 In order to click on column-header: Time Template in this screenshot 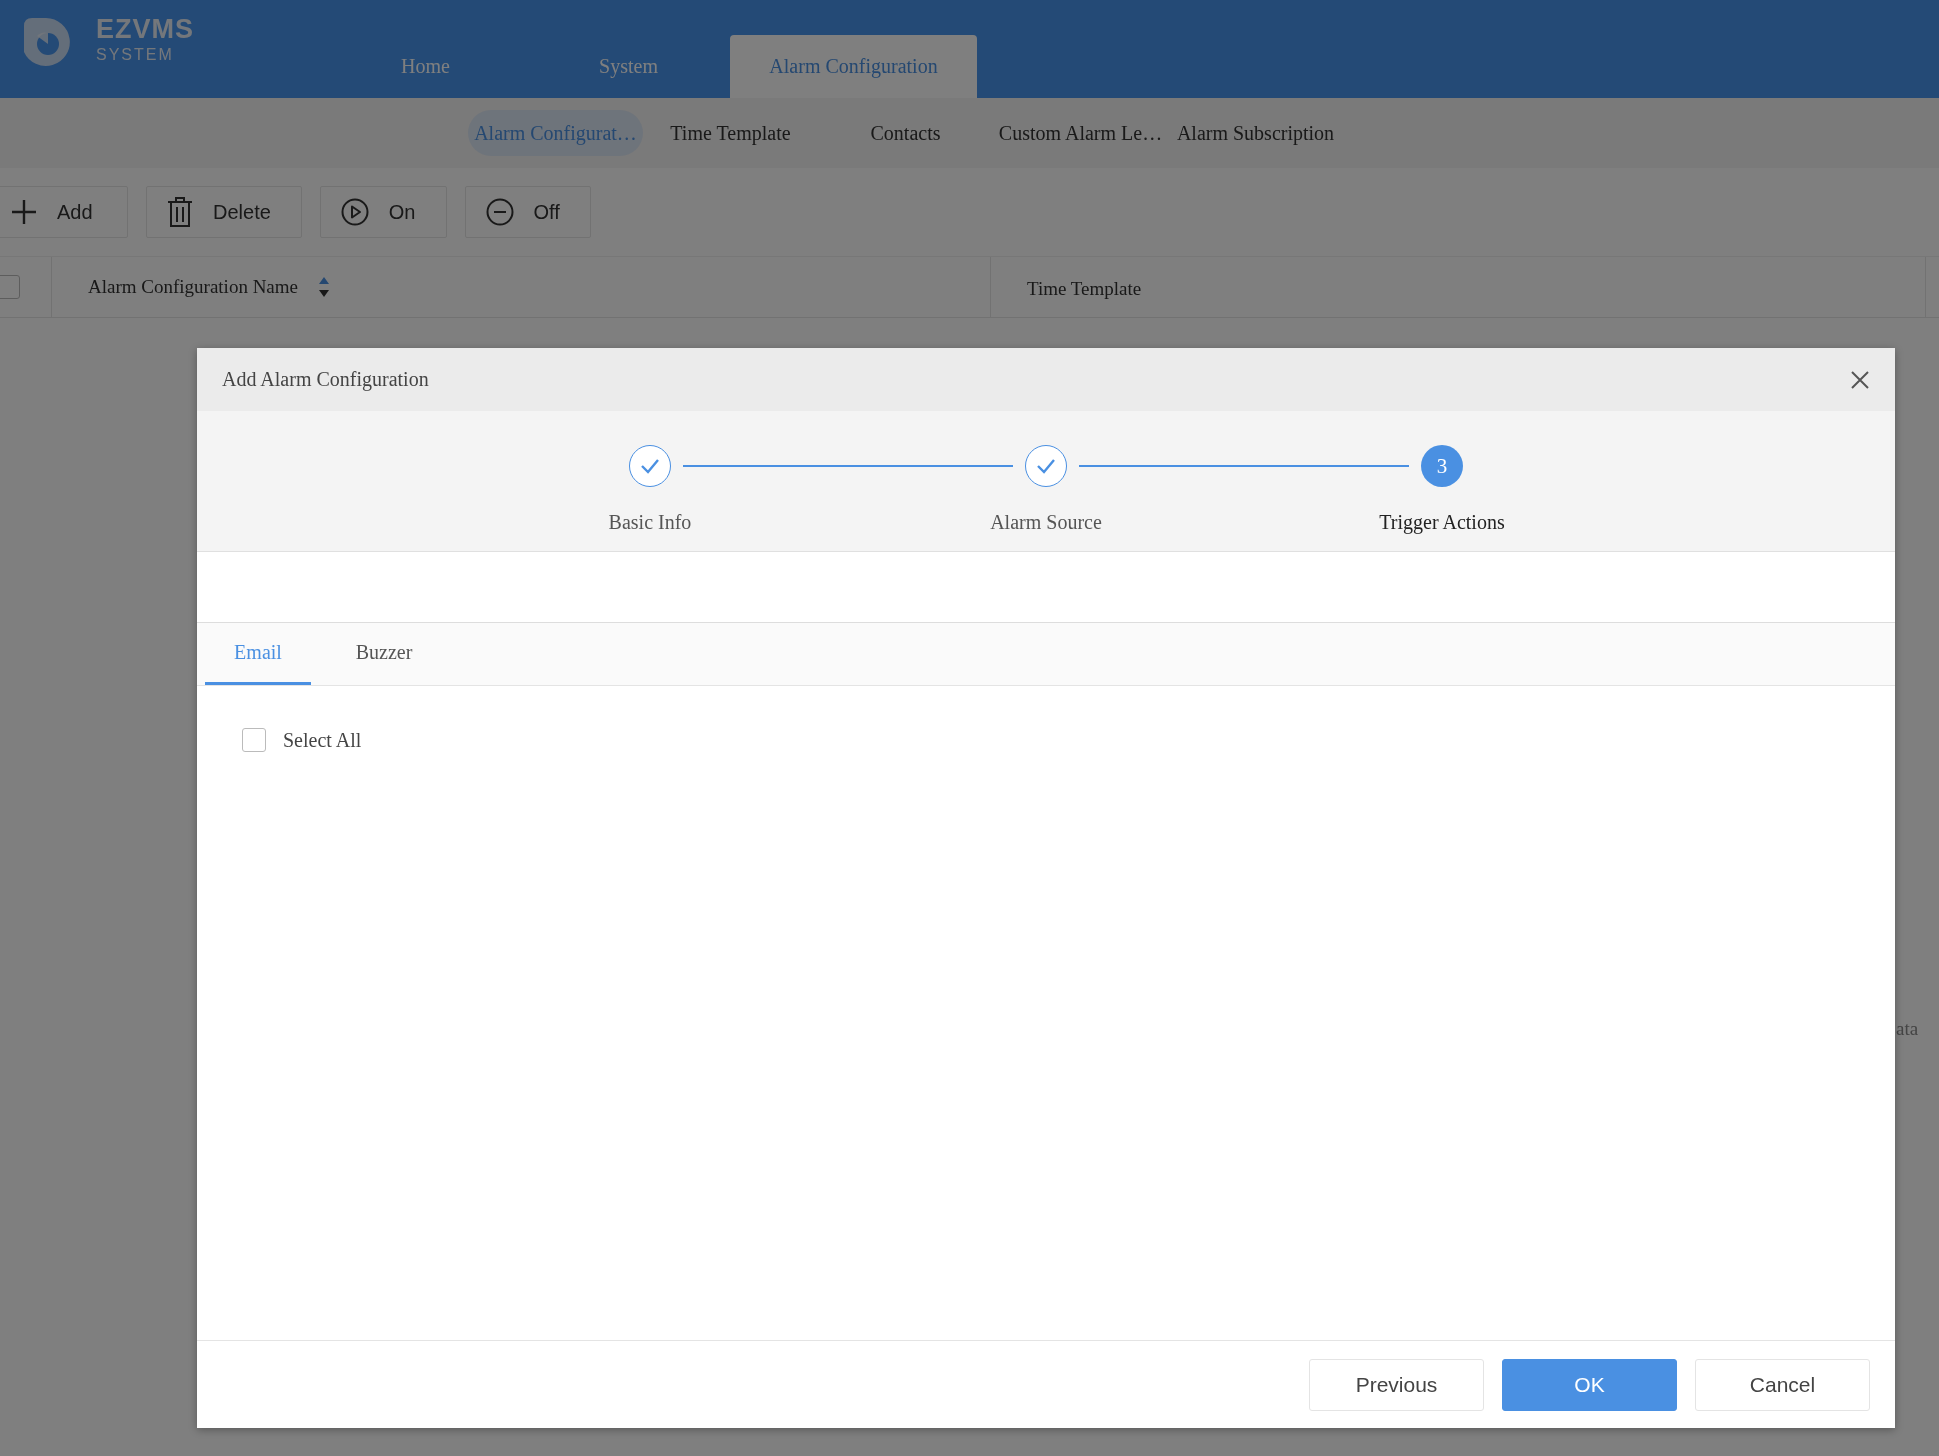, I will do `click(1084, 289)`.